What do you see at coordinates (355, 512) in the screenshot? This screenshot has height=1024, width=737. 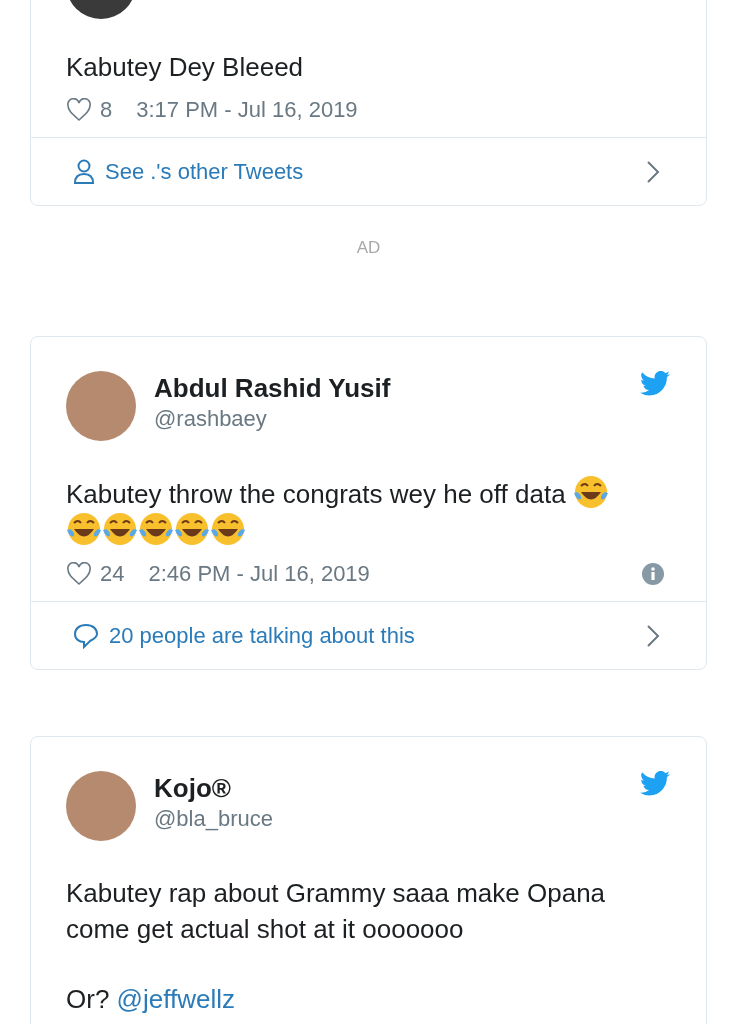 I see `tweet-text: Kabutey throw the congrats wey he off data` at bounding box center [355, 512].